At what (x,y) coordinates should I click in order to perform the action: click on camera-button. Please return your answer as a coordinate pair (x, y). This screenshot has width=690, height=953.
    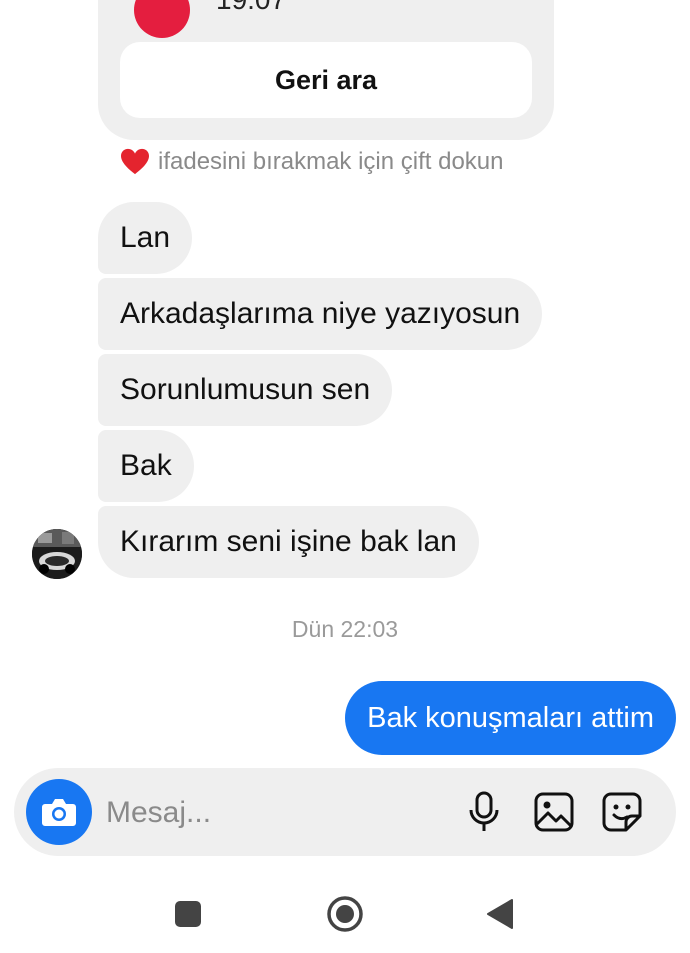
    Looking at the image, I should click on (59, 812).